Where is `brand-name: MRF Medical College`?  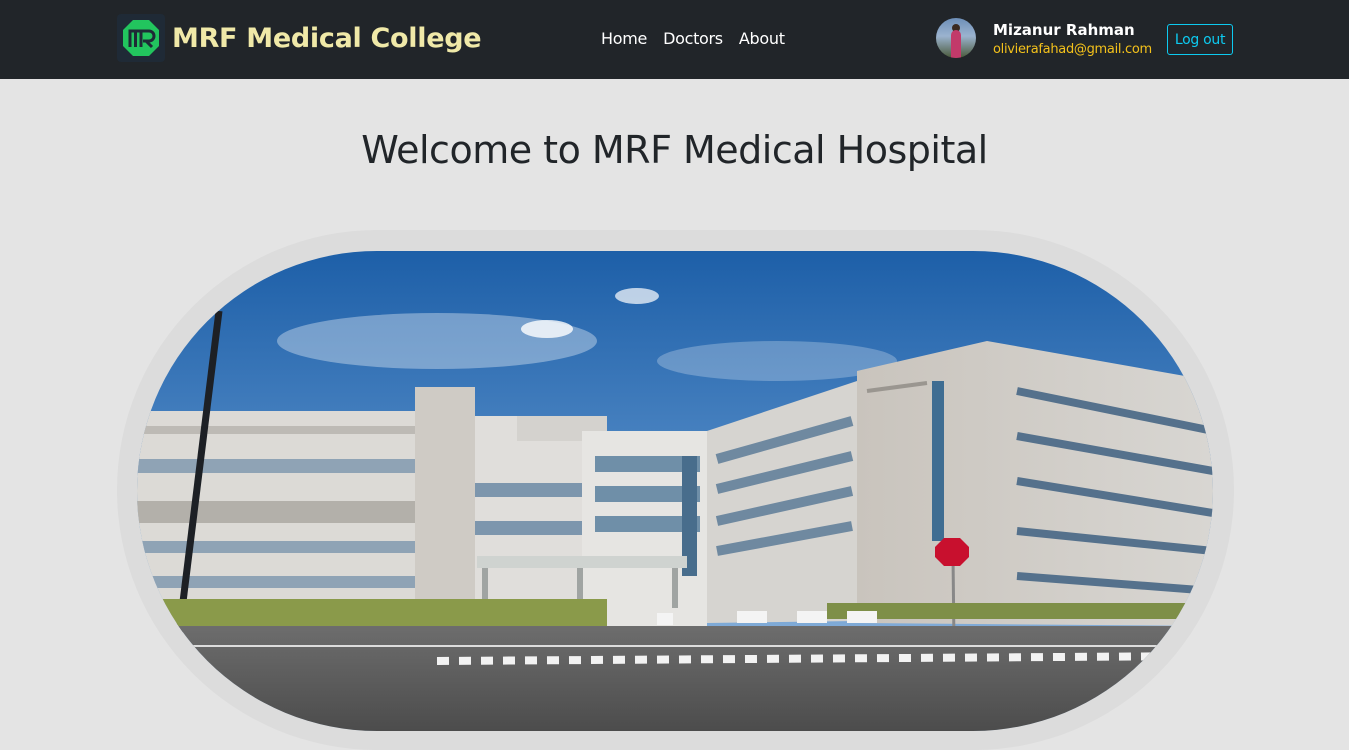 brand-name: MRF Medical College is located at coordinates (327, 38).